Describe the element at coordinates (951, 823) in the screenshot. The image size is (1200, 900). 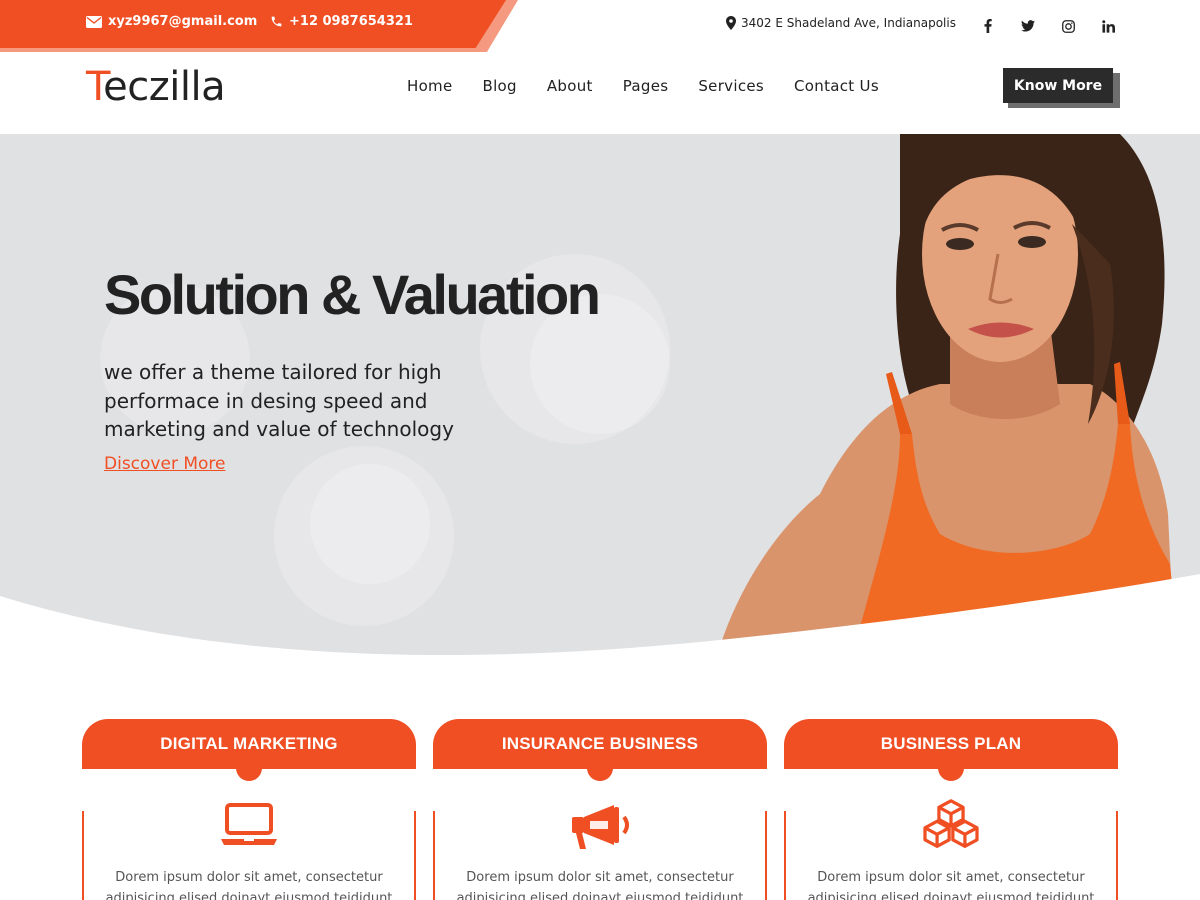
I see `cubes-icon` at that location.